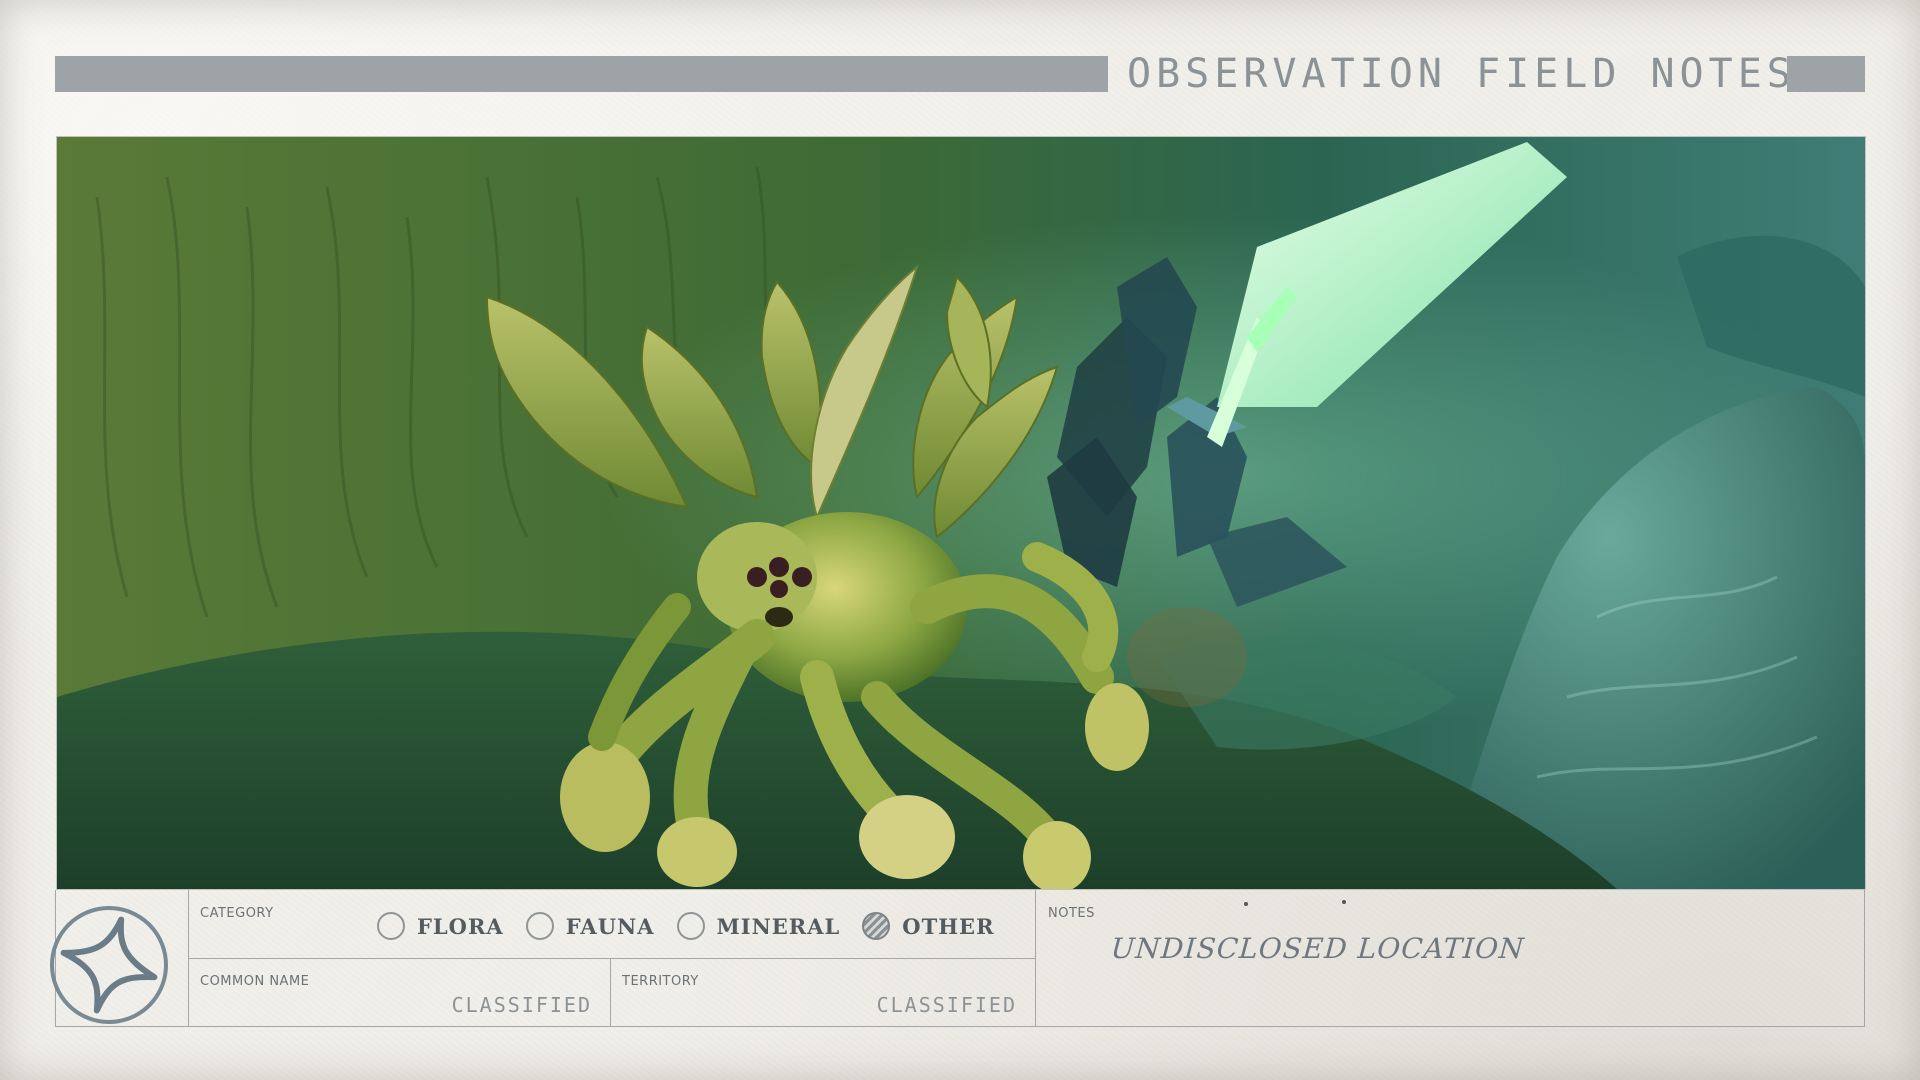 The width and height of the screenshot is (1920, 1080). Describe the element at coordinates (778, 926) in the screenshot. I see `option-label-mineral: MINERAL` at that location.